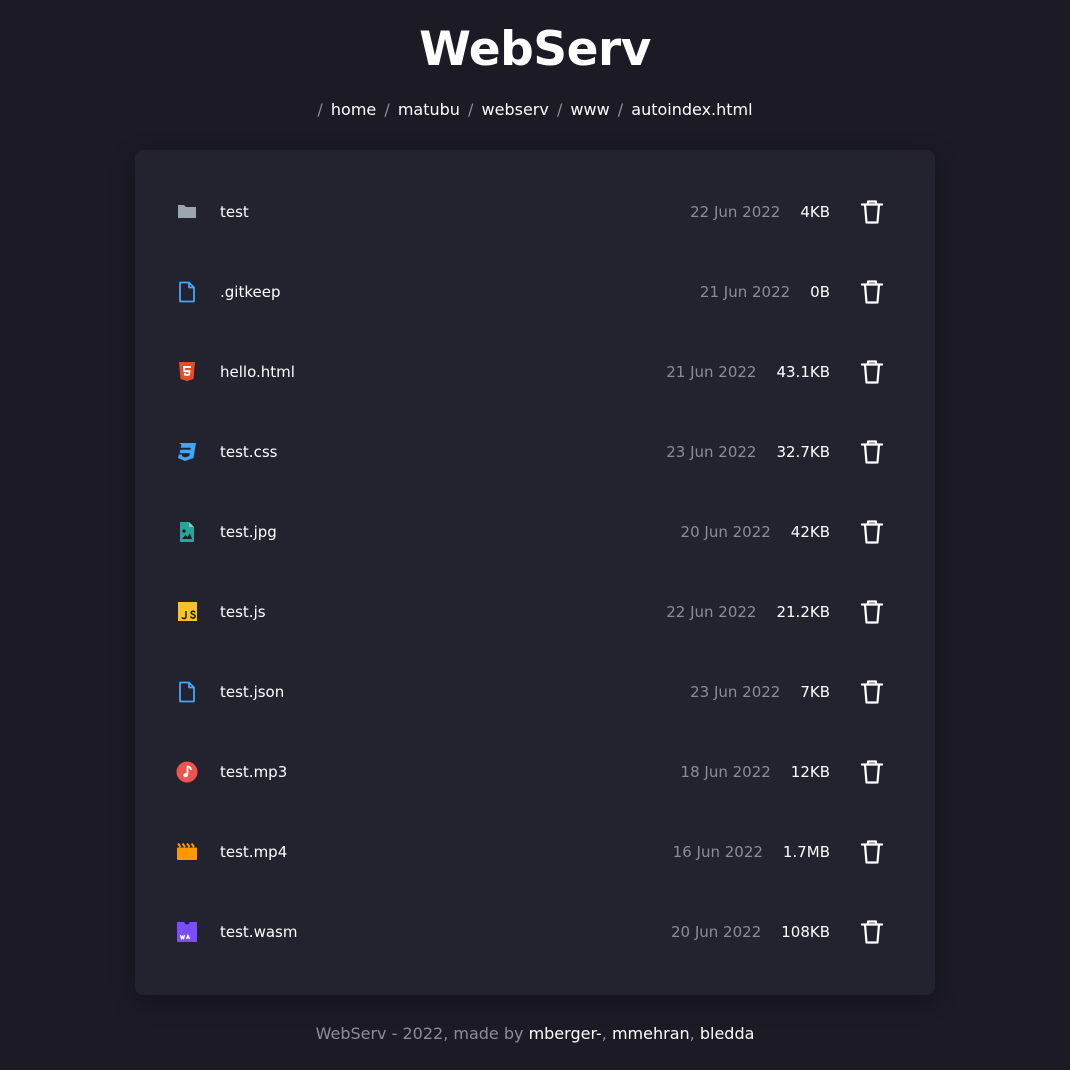 The height and width of the screenshot is (1070, 1070). Describe the element at coordinates (187, 772) in the screenshot. I see `music-icon` at that location.